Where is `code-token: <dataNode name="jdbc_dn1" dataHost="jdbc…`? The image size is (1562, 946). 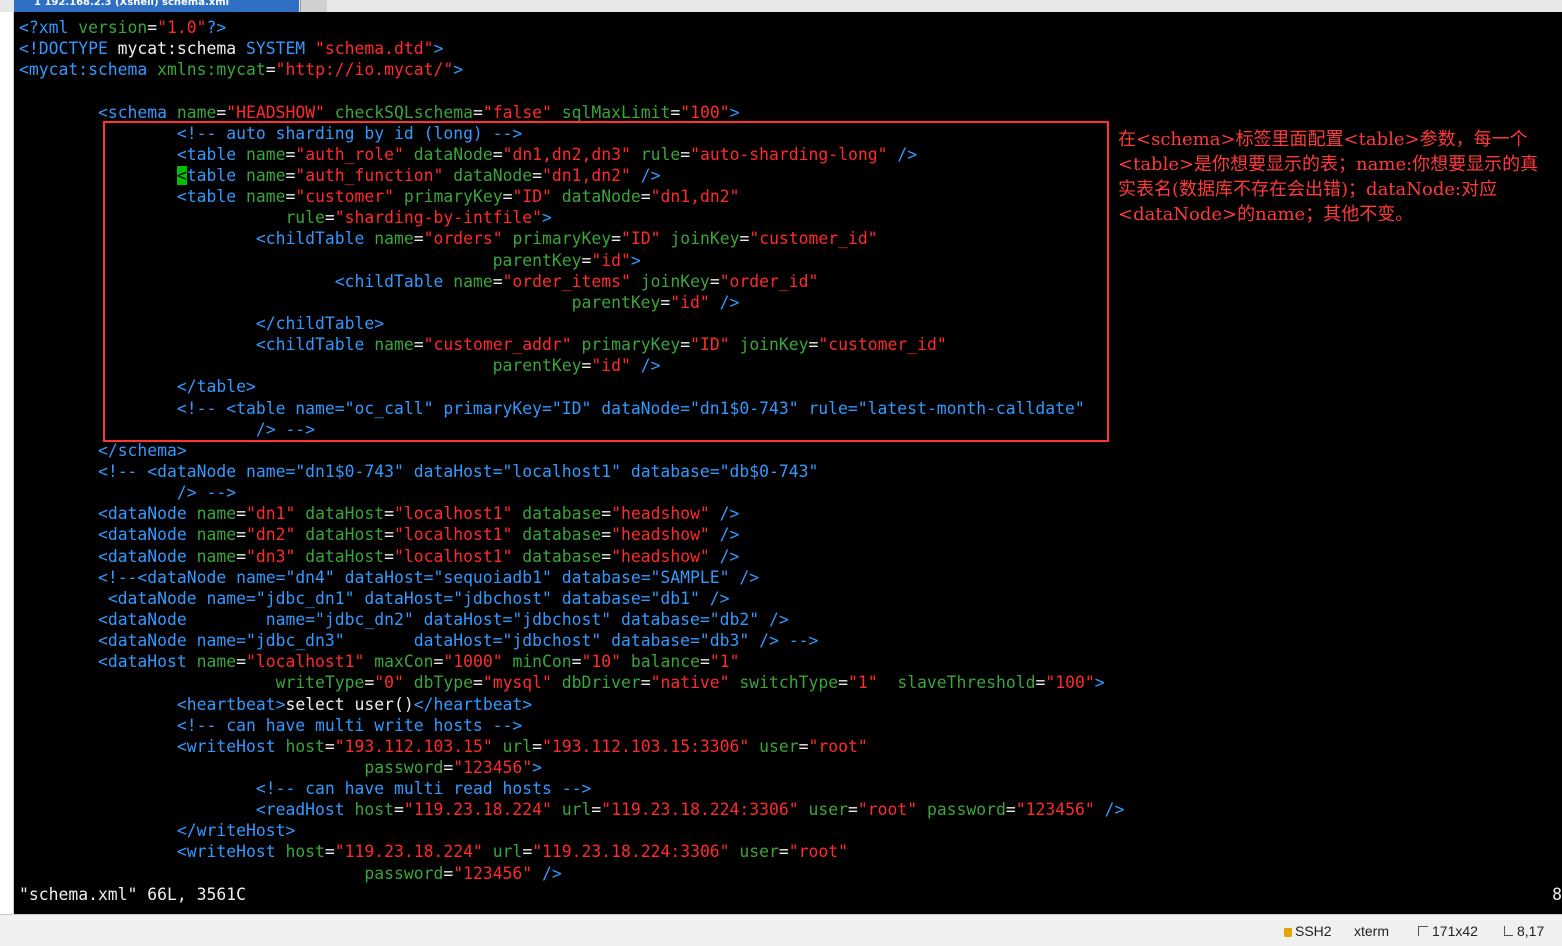
code-token: <dataNode name="jdbc_dn1" dataHost="jdbc… is located at coordinates (418, 598).